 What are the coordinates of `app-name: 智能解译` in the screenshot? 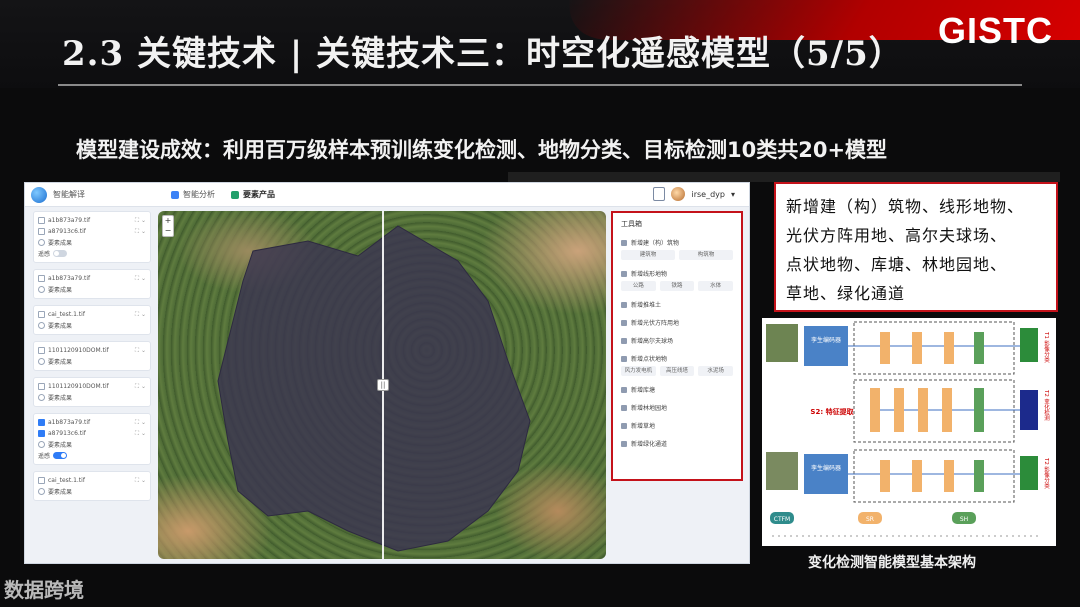 It's located at (69, 194).